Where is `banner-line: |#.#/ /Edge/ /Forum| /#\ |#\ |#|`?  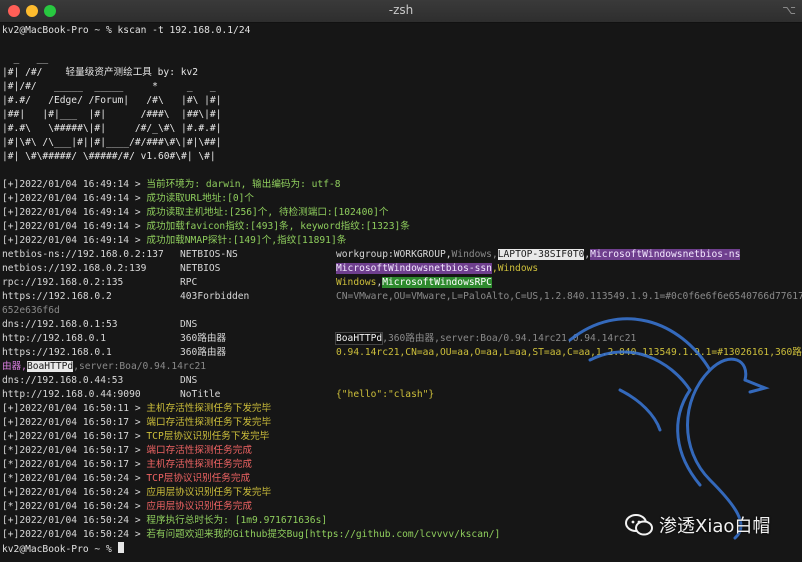 banner-line: |#.#/ /Edge/ /Forum| /#\ |#\ |#| is located at coordinates (112, 100).